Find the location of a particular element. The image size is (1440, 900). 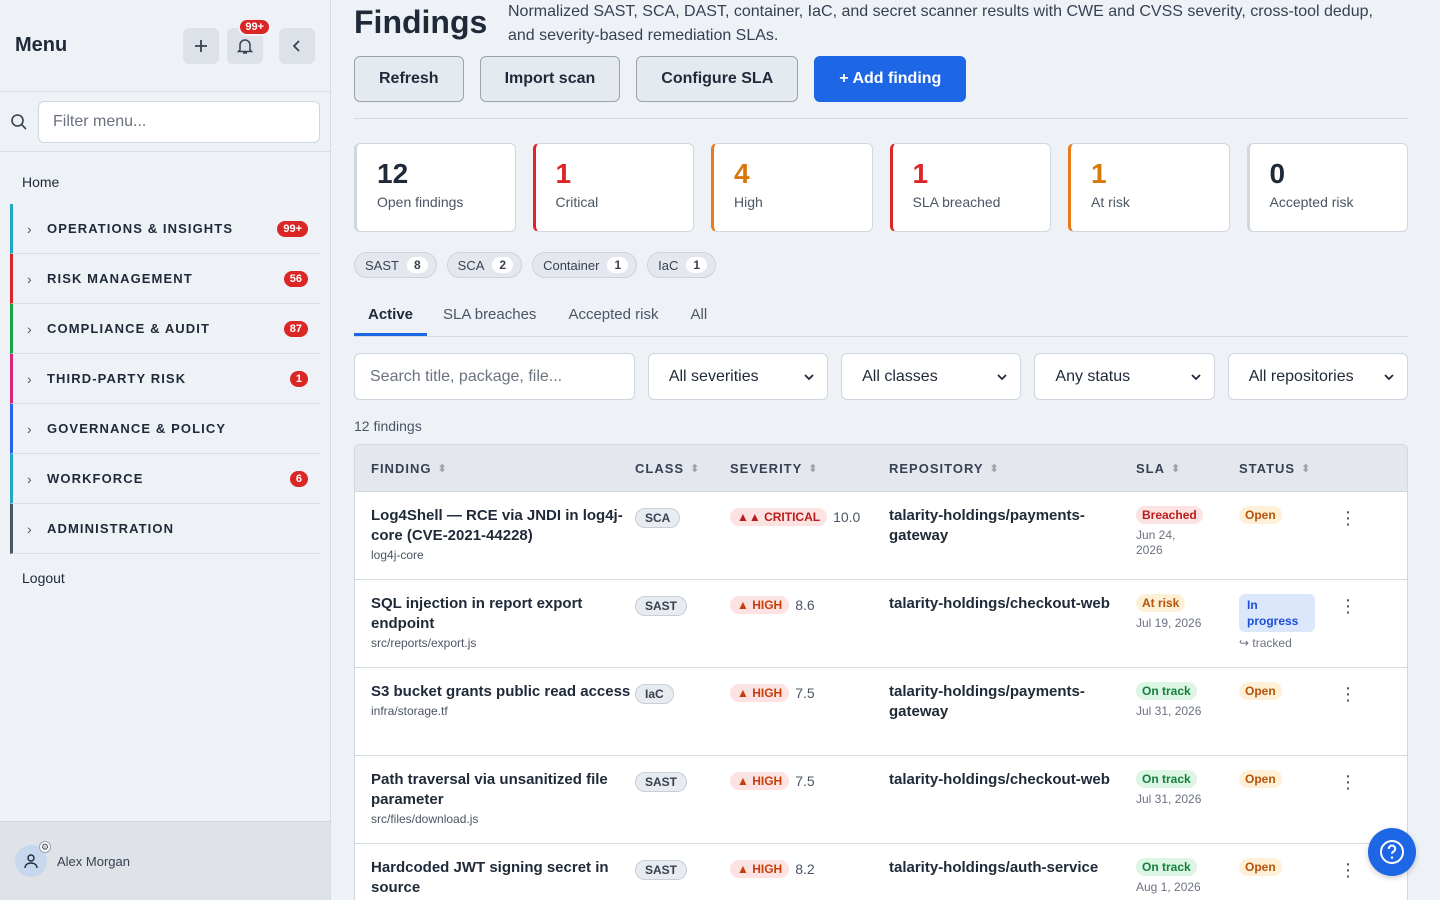

column-status: STATUS ⬍ is located at coordinates (1289, 468).